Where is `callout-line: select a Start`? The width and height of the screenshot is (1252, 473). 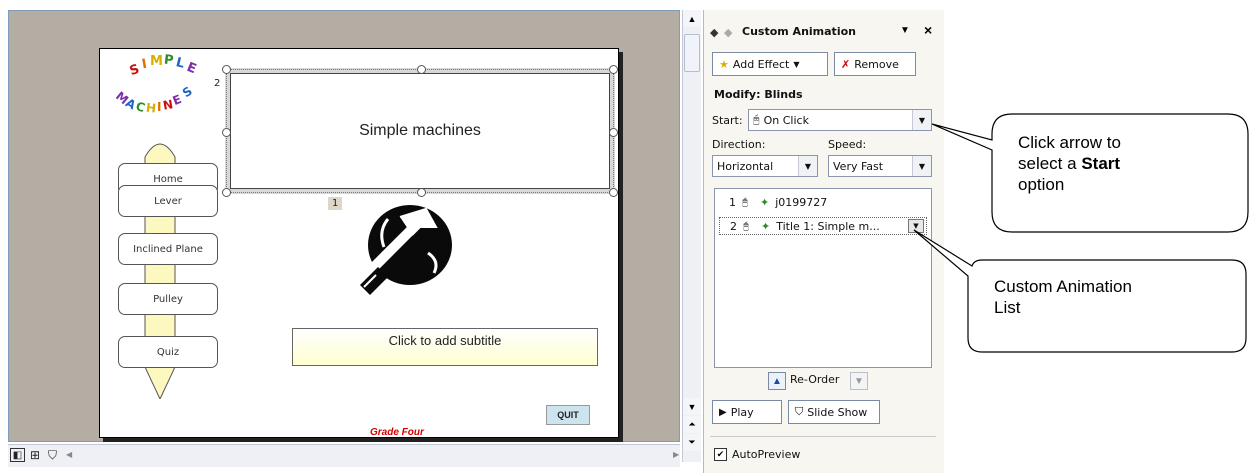 callout-line: select a Start is located at coordinates (1118, 163).